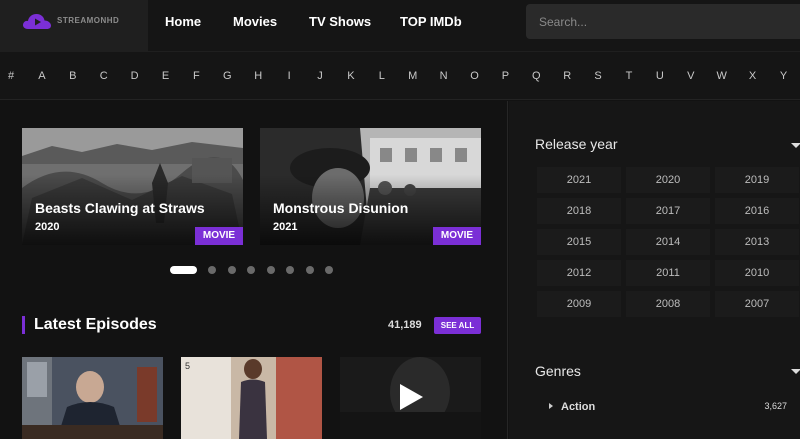 The height and width of the screenshot is (439, 800). I want to click on play-icon, so click(411, 397).